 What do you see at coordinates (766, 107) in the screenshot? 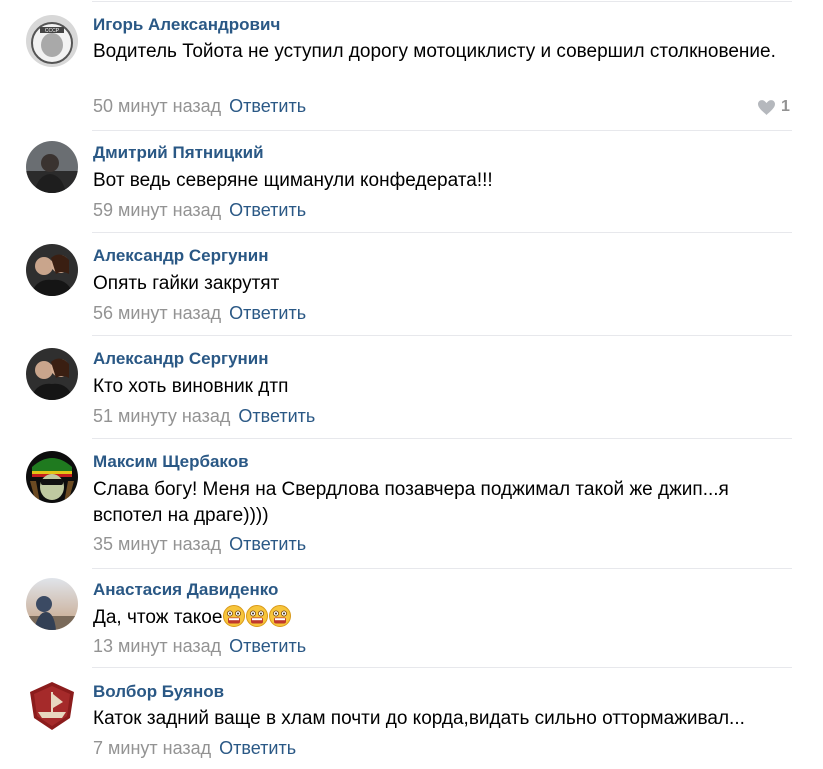
I see `heart-icon` at bounding box center [766, 107].